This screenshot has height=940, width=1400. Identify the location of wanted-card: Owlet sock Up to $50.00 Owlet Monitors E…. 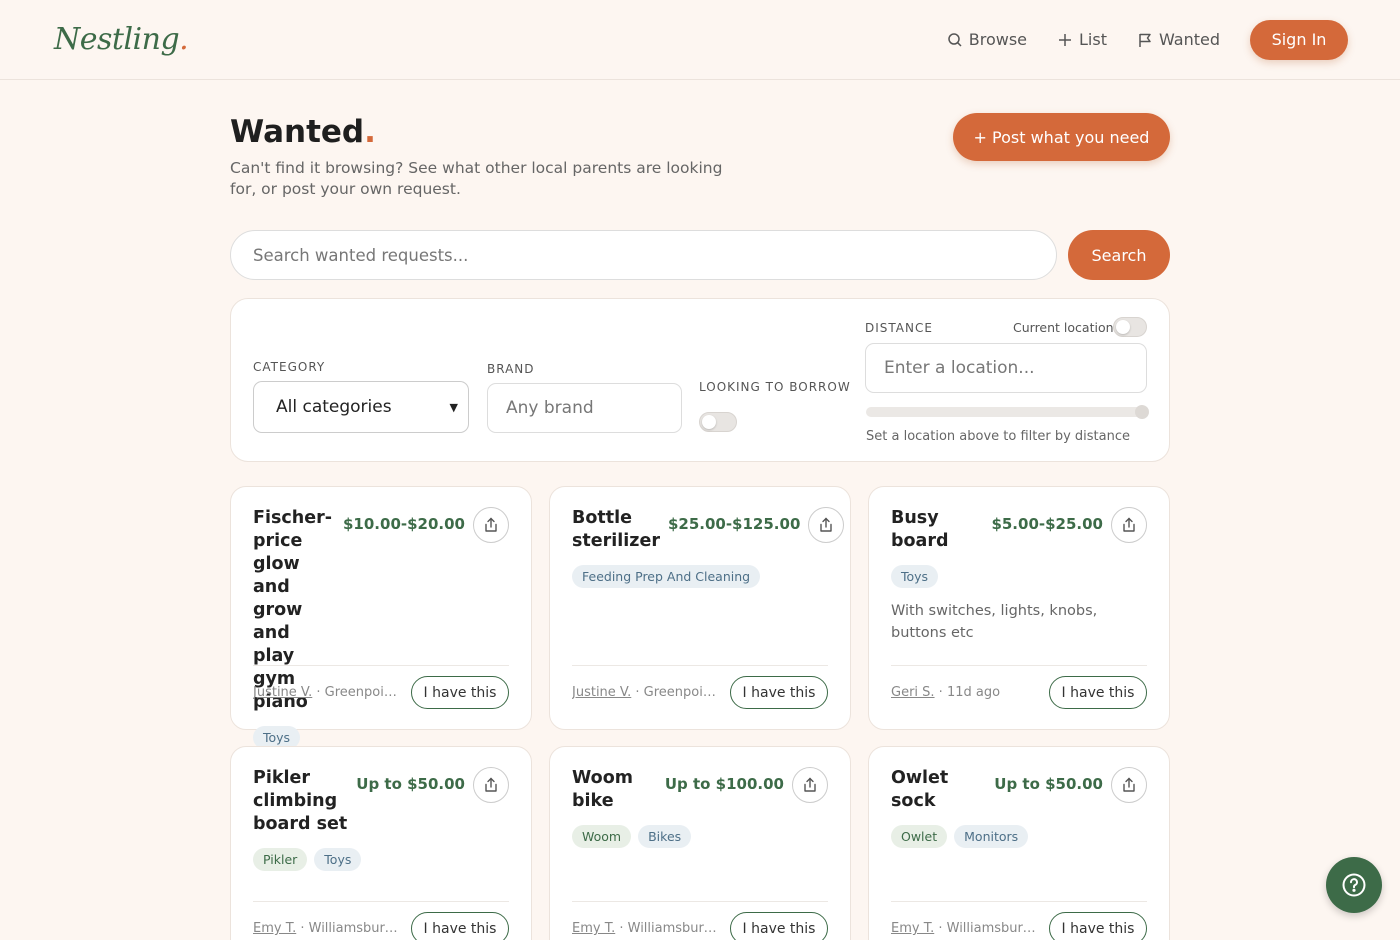
(1019, 843).